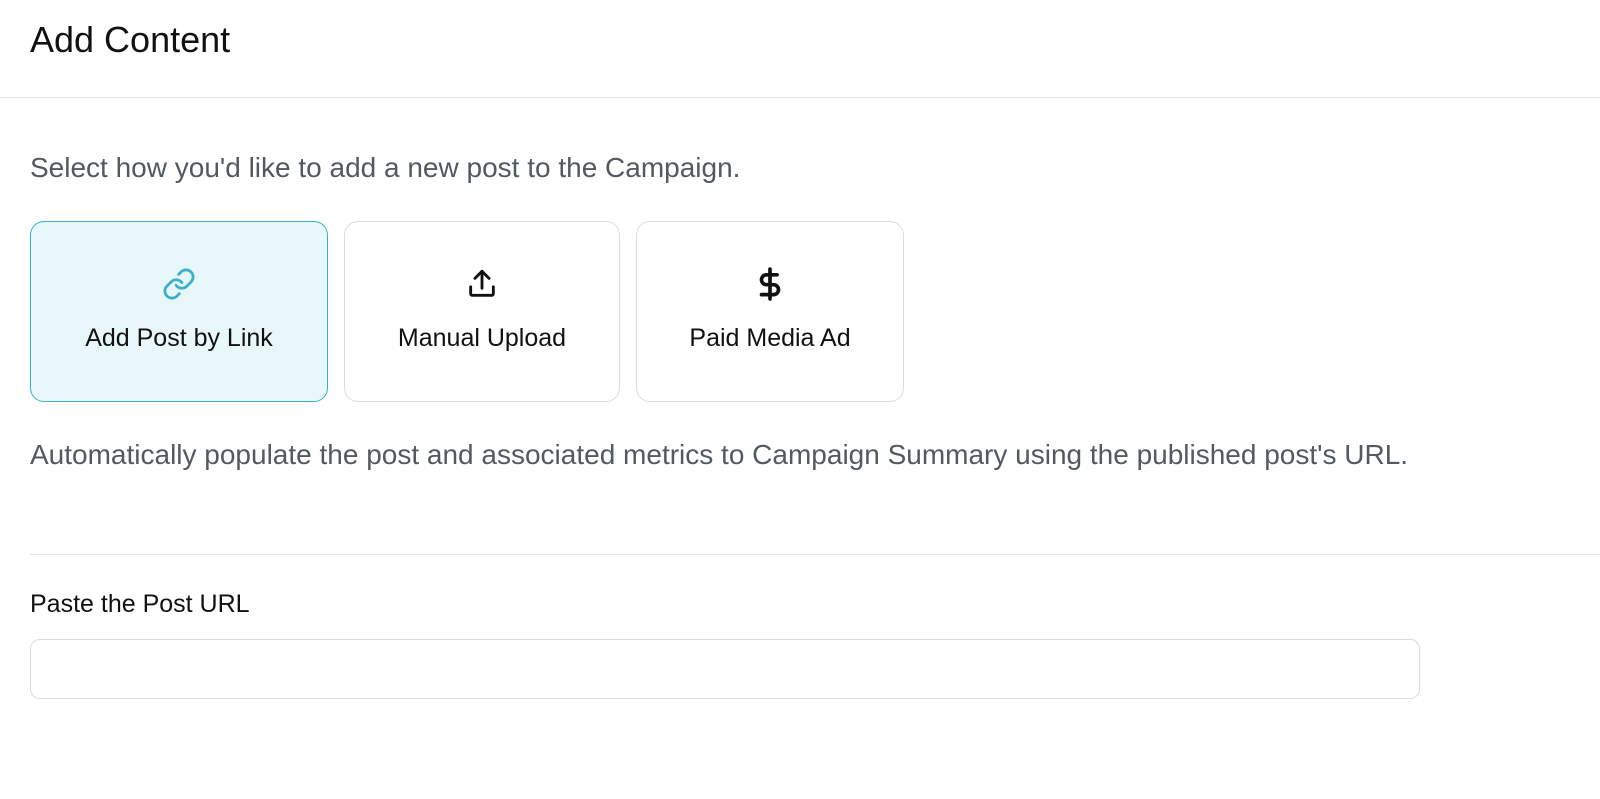 Image resolution: width=1600 pixels, height=799 pixels. What do you see at coordinates (770, 284) in the screenshot?
I see `dollar-icon` at bounding box center [770, 284].